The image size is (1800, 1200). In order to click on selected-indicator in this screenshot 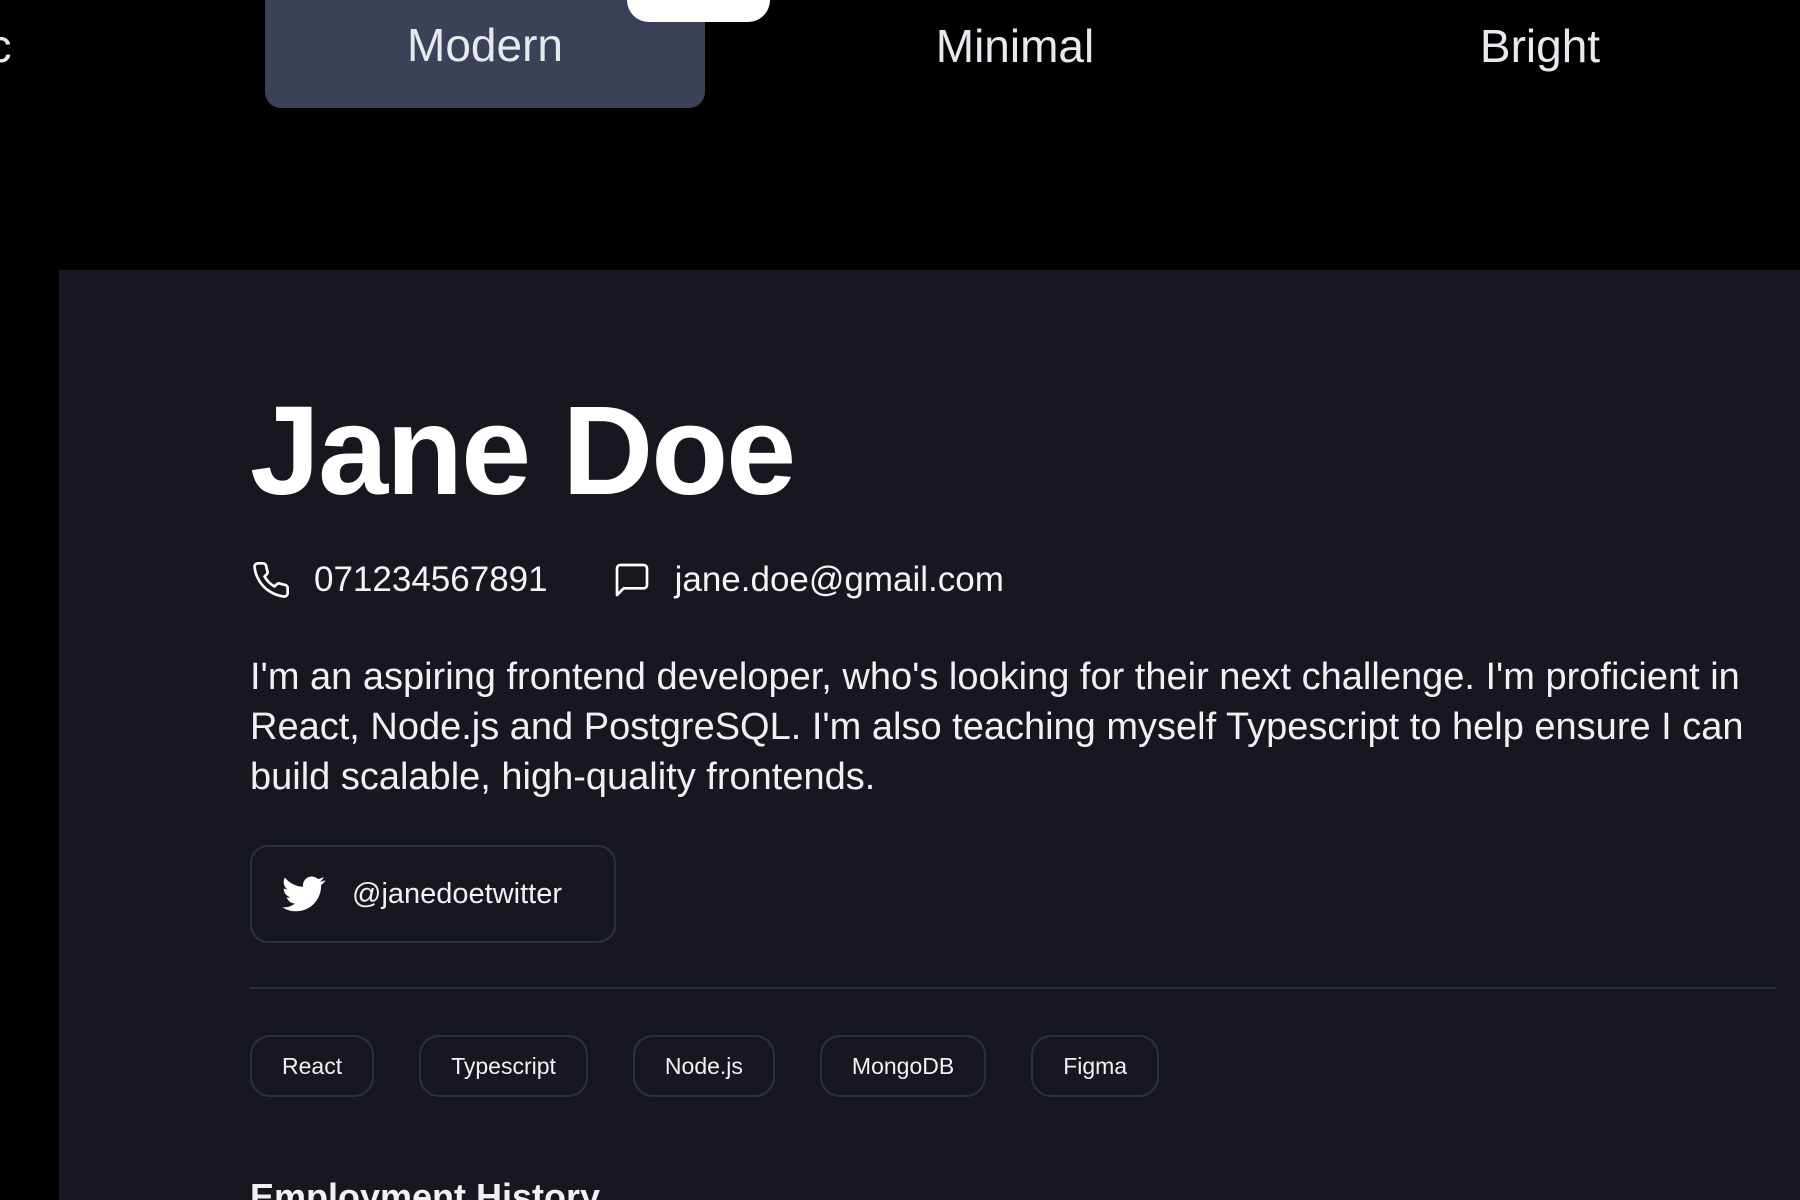, I will do `click(698, 11)`.